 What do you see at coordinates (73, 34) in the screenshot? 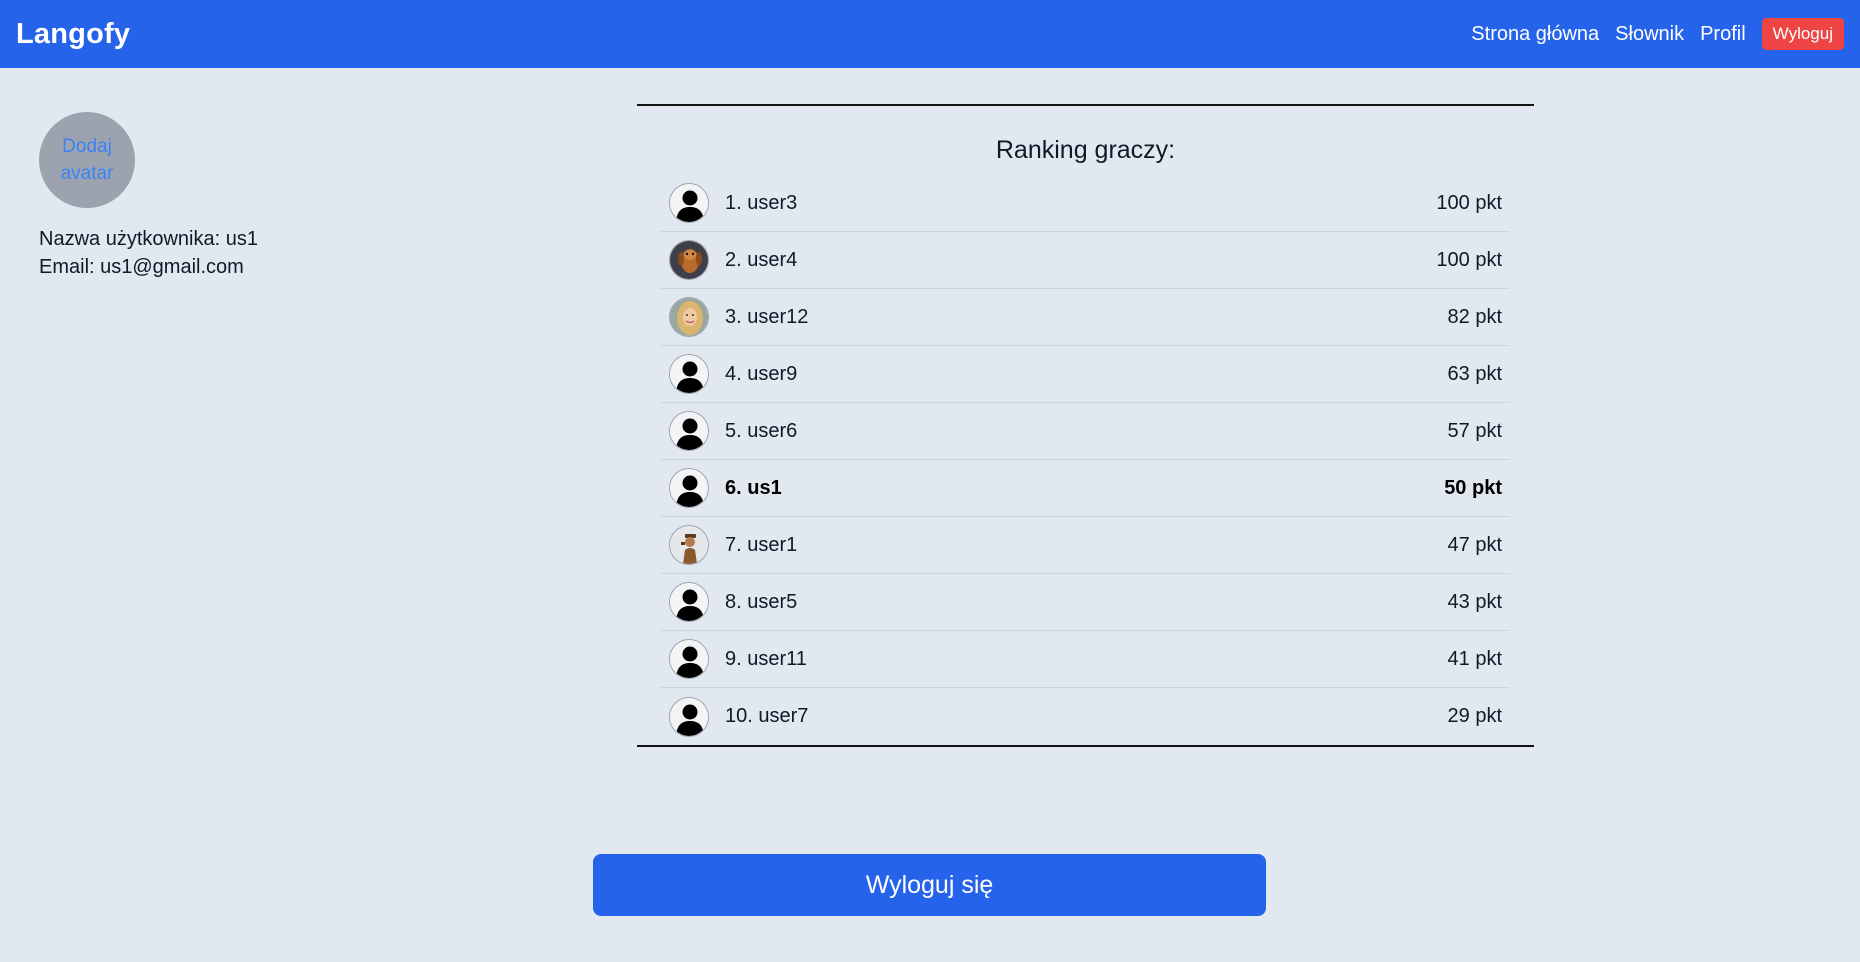
I see `brand-logo: Langofy` at bounding box center [73, 34].